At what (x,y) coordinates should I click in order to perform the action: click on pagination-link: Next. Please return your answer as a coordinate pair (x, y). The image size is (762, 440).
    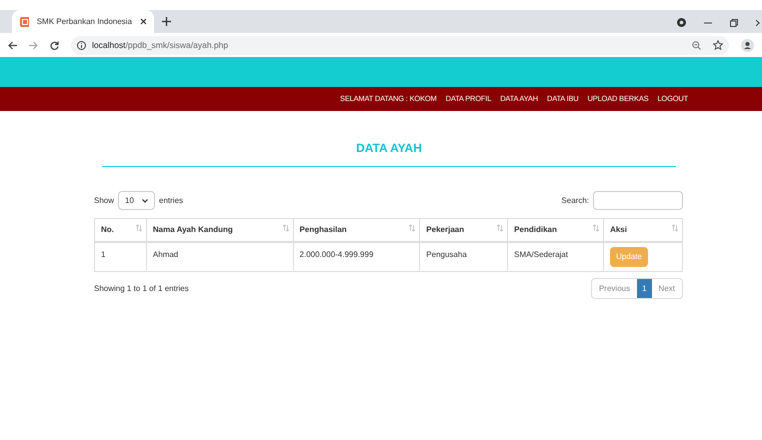
    Looking at the image, I should click on (667, 288).